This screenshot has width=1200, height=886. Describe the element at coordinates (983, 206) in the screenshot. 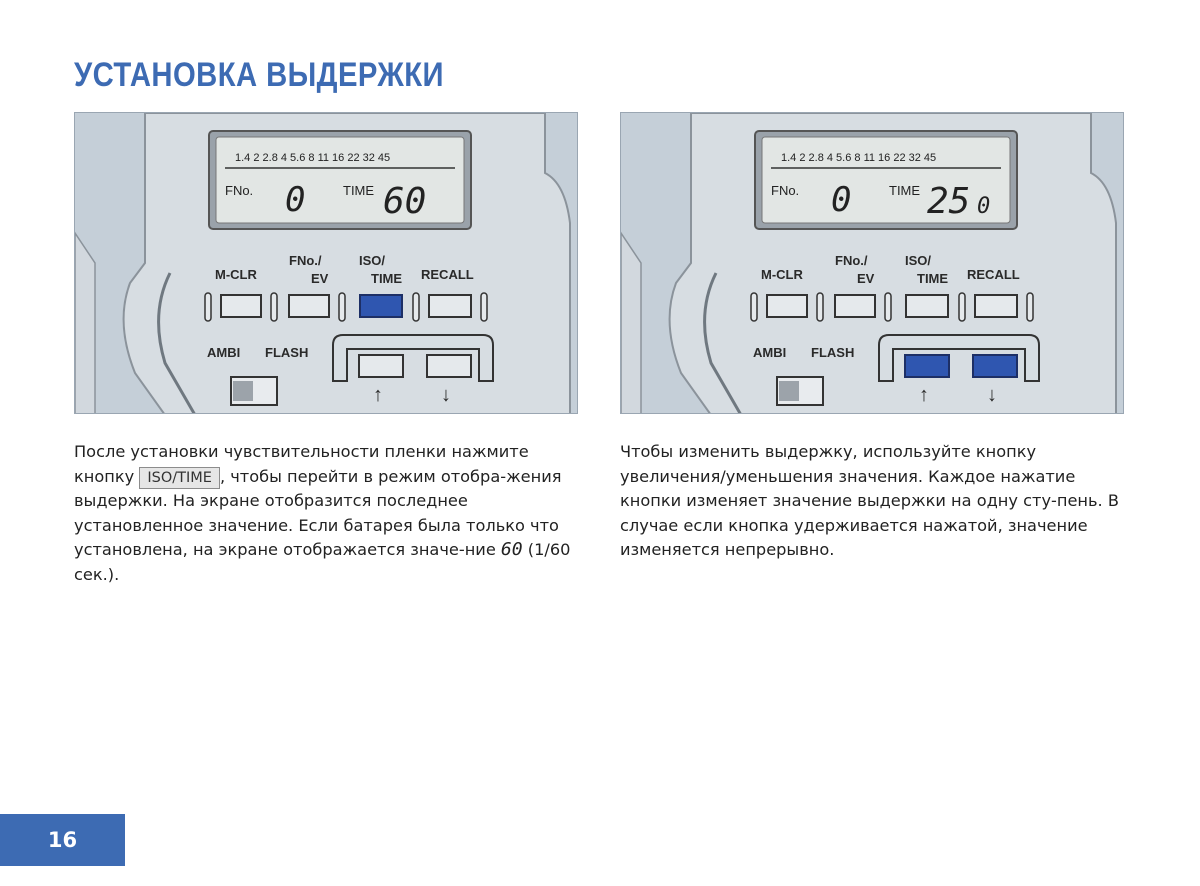

I see `time-suffix: 0` at that location.